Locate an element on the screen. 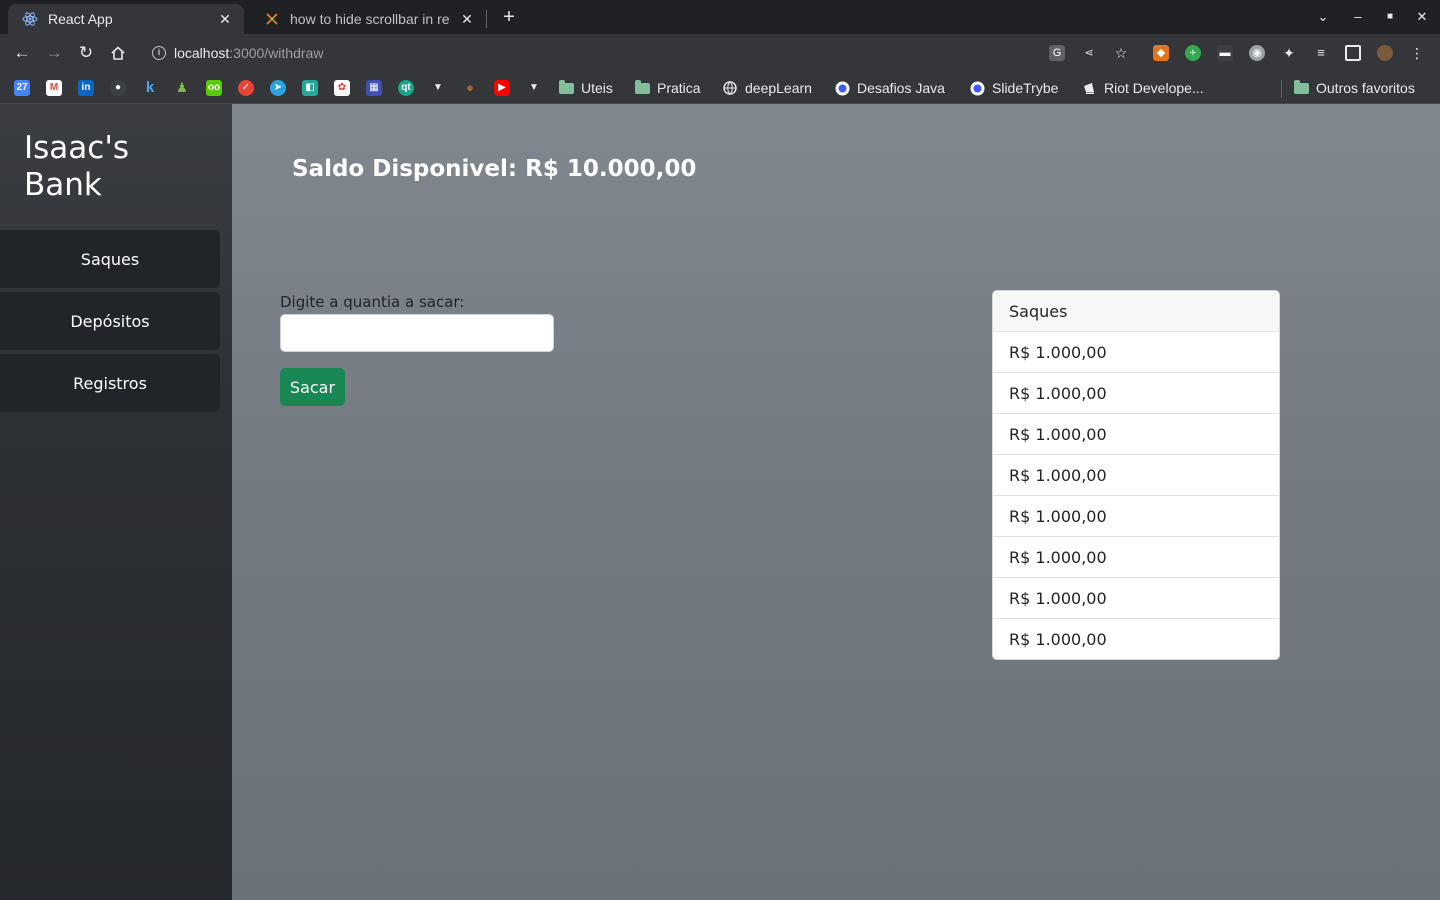 This screenshot has height=900, width=1440. maximize-icon: ■ is located at coordinates (1390, 17).